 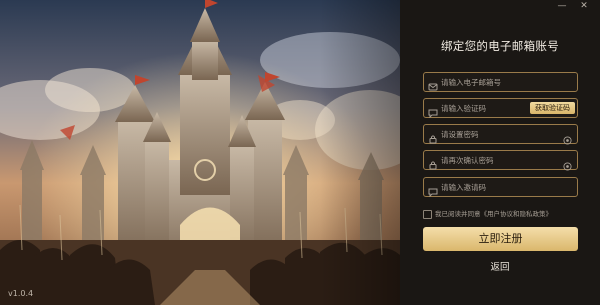 What do you see at coordinates (433, 84) in the screenshot?
I see `envelope-icon` at bounding box center [433, 84].